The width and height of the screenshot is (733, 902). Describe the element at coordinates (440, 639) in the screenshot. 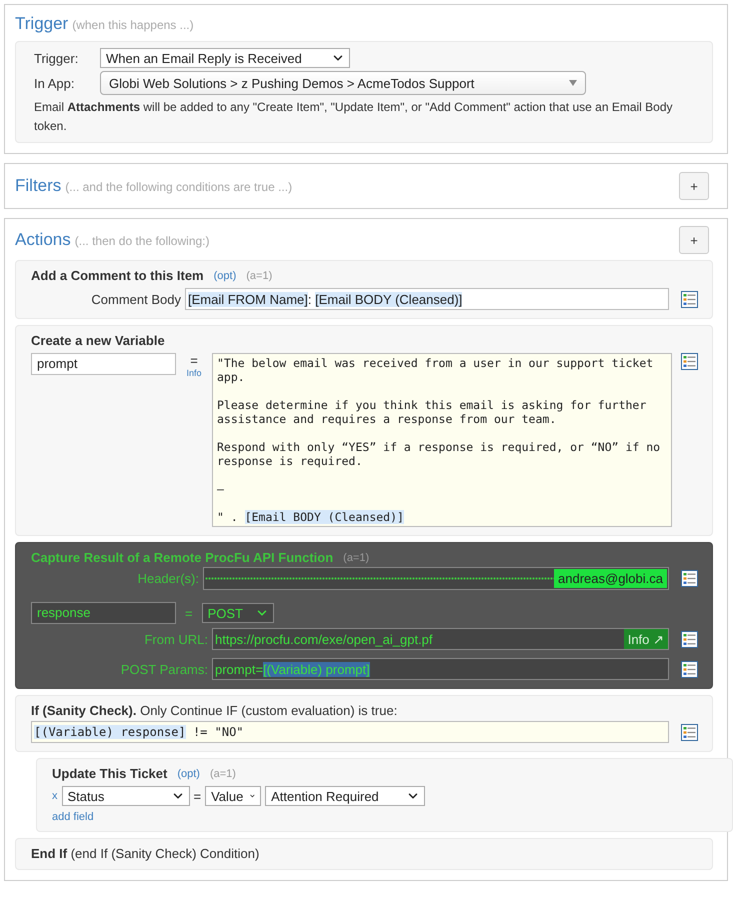

I see `url-field: https://procfu.com/exe/open_ai_gpt.pf Info ↗` at that location.